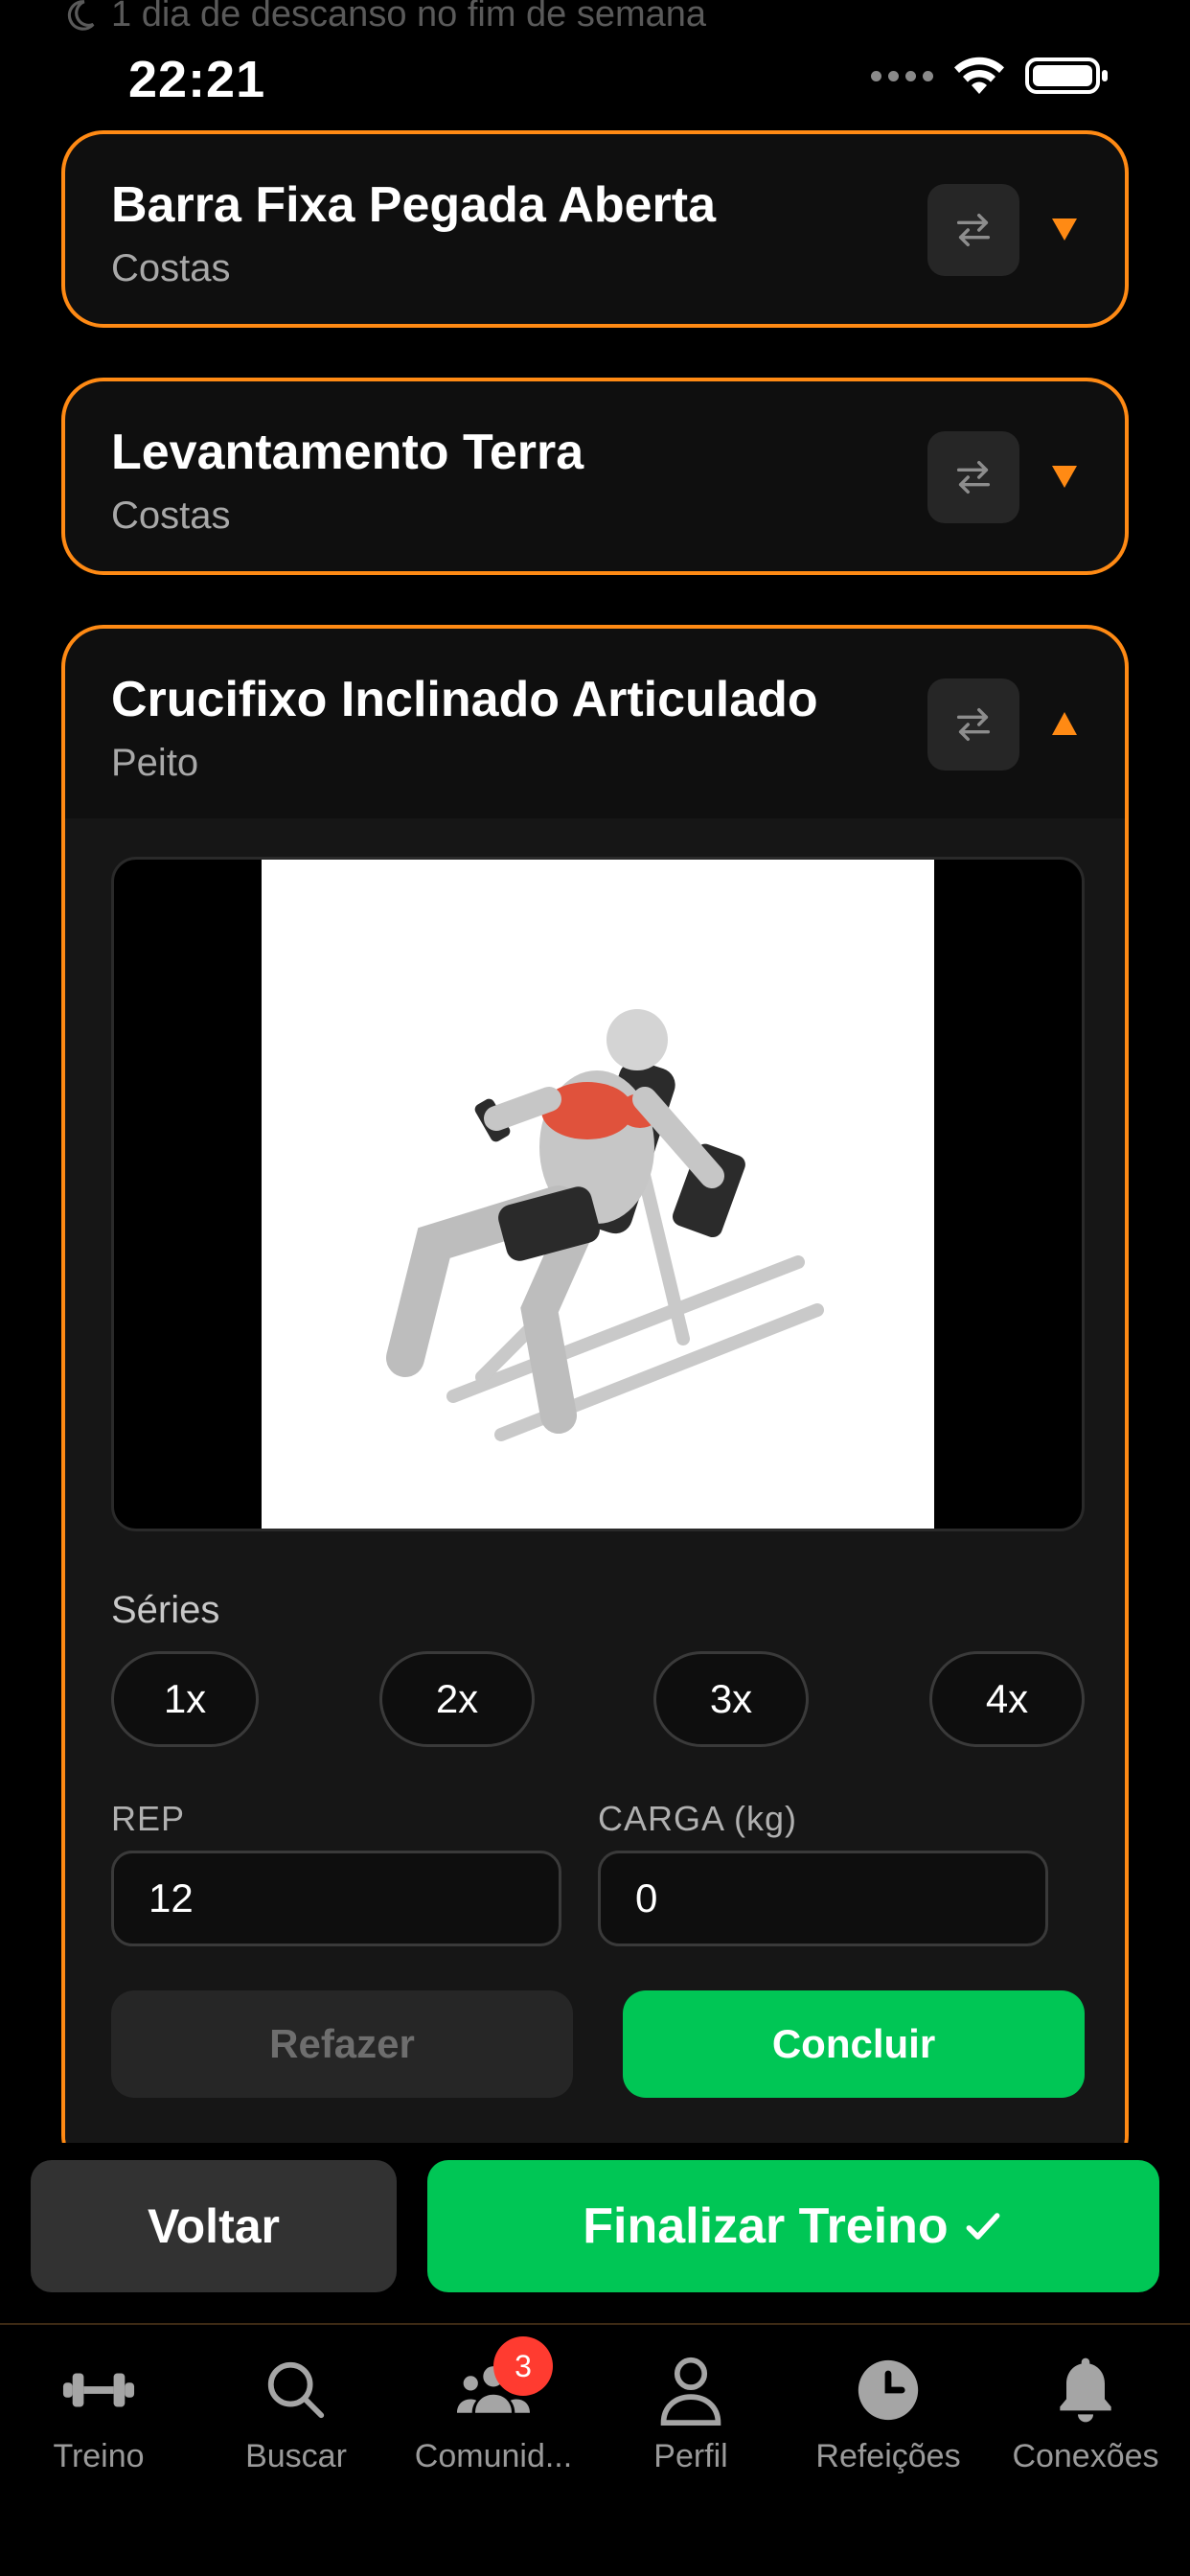 This screenshot has width=1190, height=2576. I want to click on series-option-2x: 2x, so click(457, 1699).